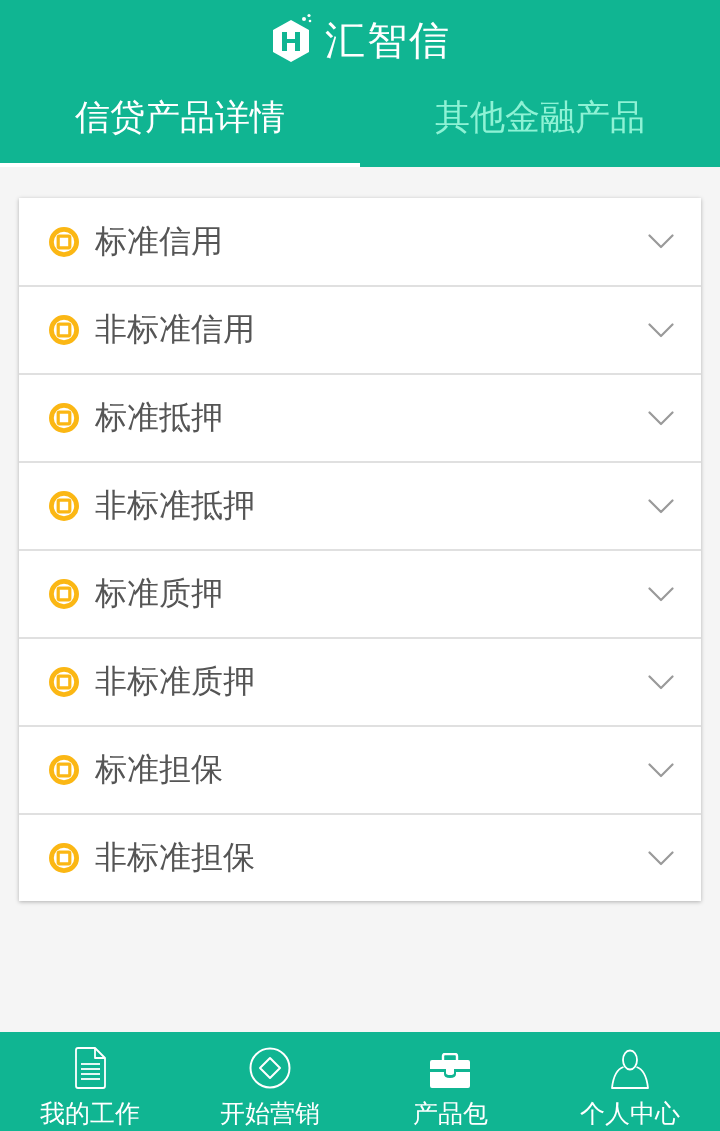 The image size is (720, 1131). Describe the element at coordinates (450, 1071) in the screenshot. I see `briefcase-icon` at that location.